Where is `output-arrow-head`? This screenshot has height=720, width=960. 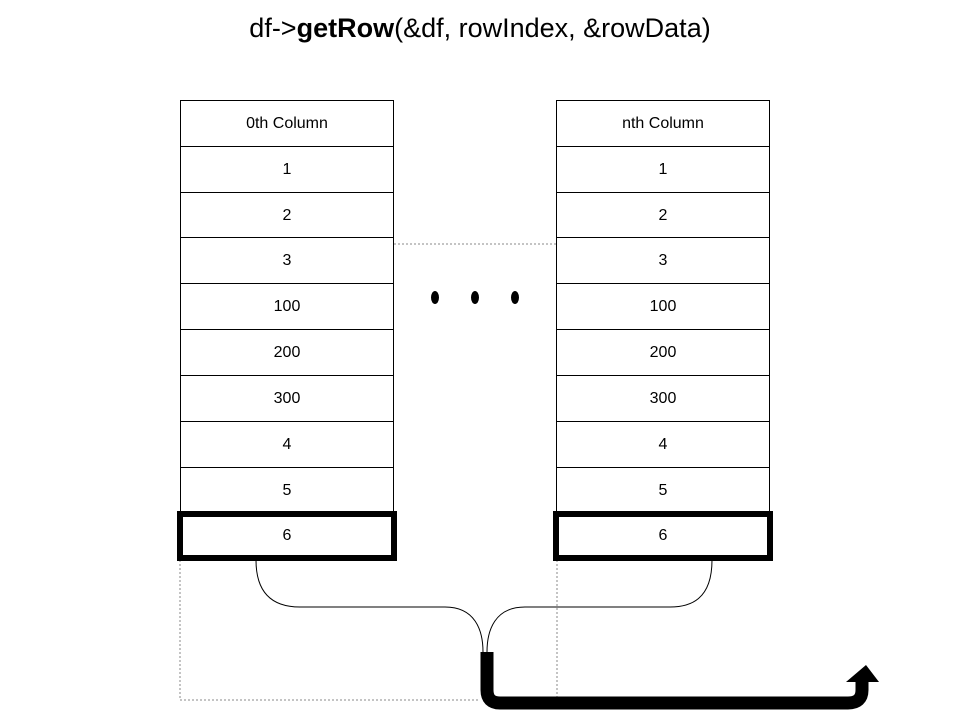
output-arrow-head is located at coordinates (862, 673).